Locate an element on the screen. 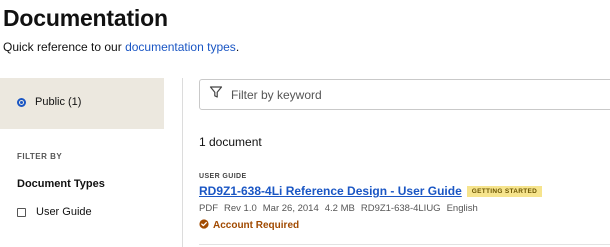  subtitle-prefix: Quick reference to our is located at coordinates (64, 47).